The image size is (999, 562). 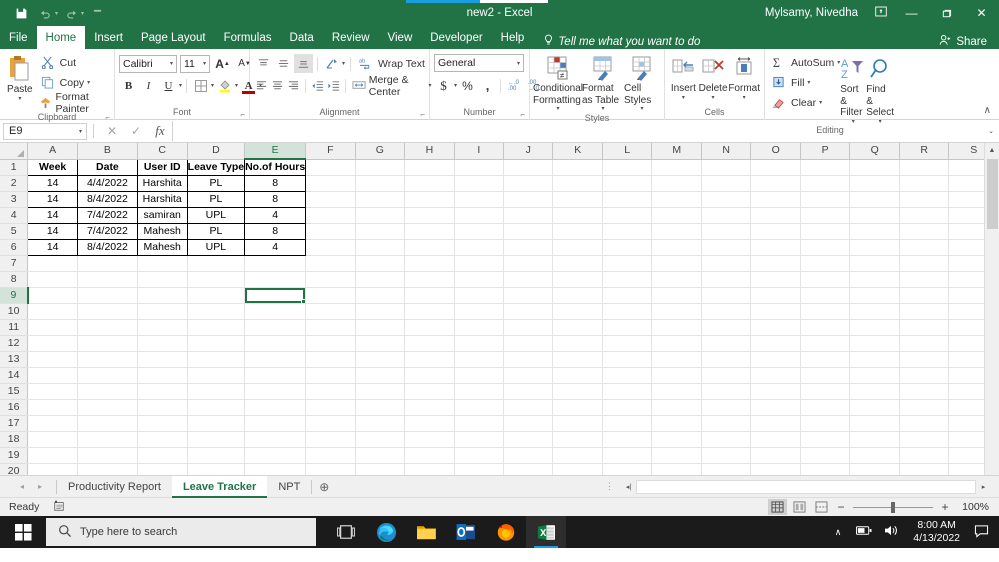 I want to click on column-header-j: J, so click(x=528, y=151).